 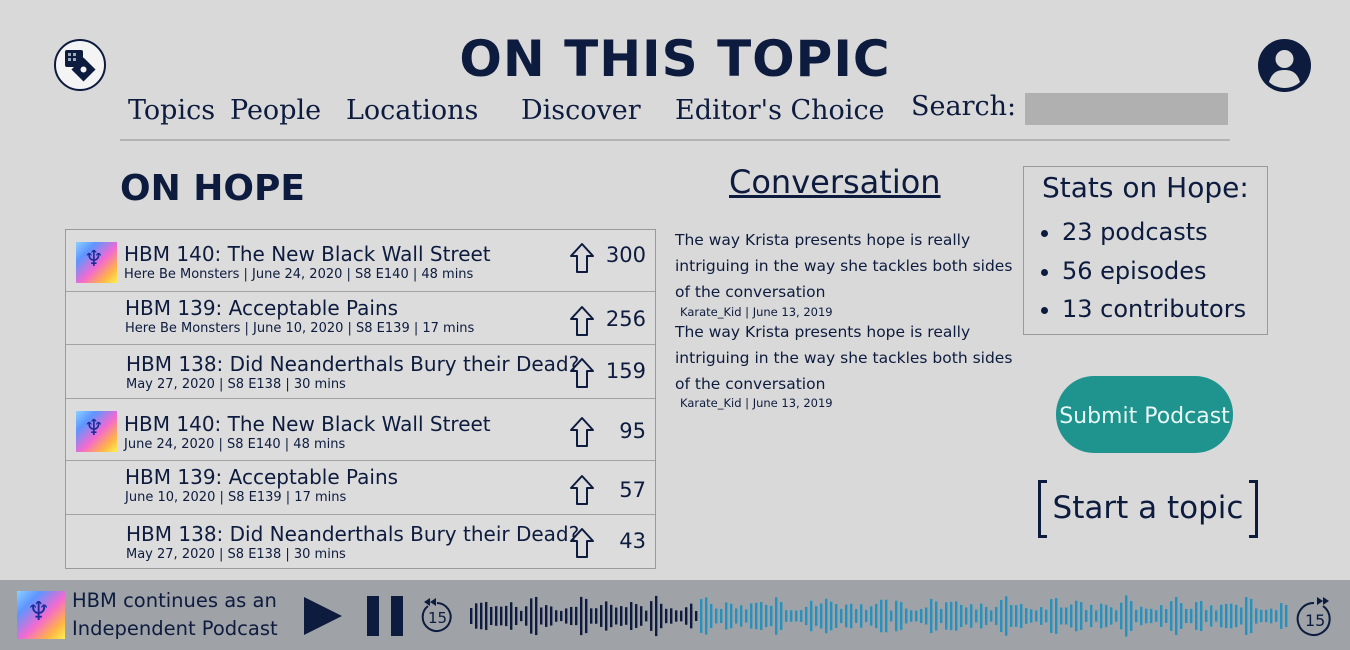 I want to click on podcast-logo-icon: ♆, so click(x=94, y=259).